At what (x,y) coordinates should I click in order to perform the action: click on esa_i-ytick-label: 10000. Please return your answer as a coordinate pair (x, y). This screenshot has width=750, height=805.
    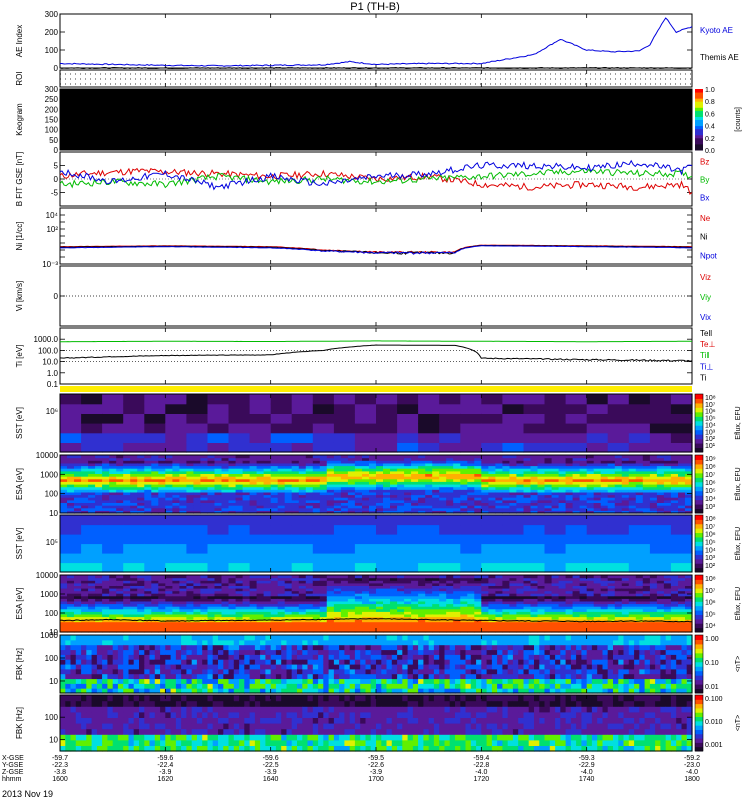
    Looking at the image, I should click on (47, 575).